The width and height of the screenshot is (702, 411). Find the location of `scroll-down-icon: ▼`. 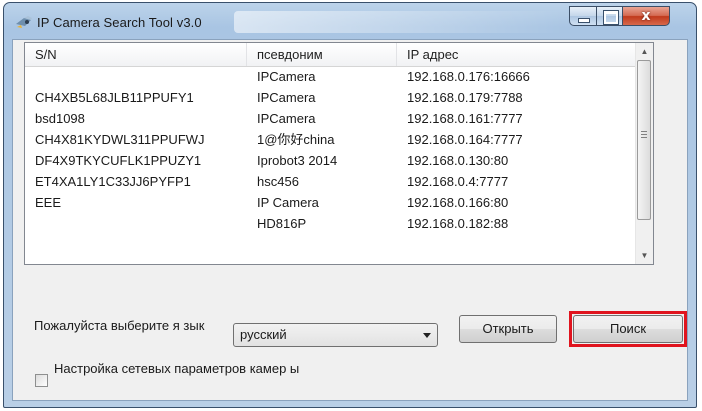

scroll-down-icon: ▼ is located at coordinates (644, 255).